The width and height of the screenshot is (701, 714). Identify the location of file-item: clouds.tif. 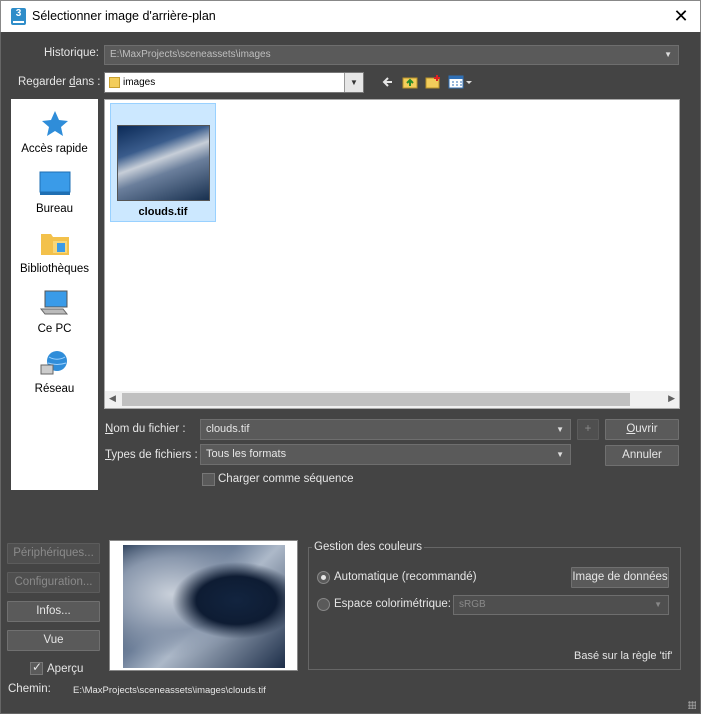
(163, 162).